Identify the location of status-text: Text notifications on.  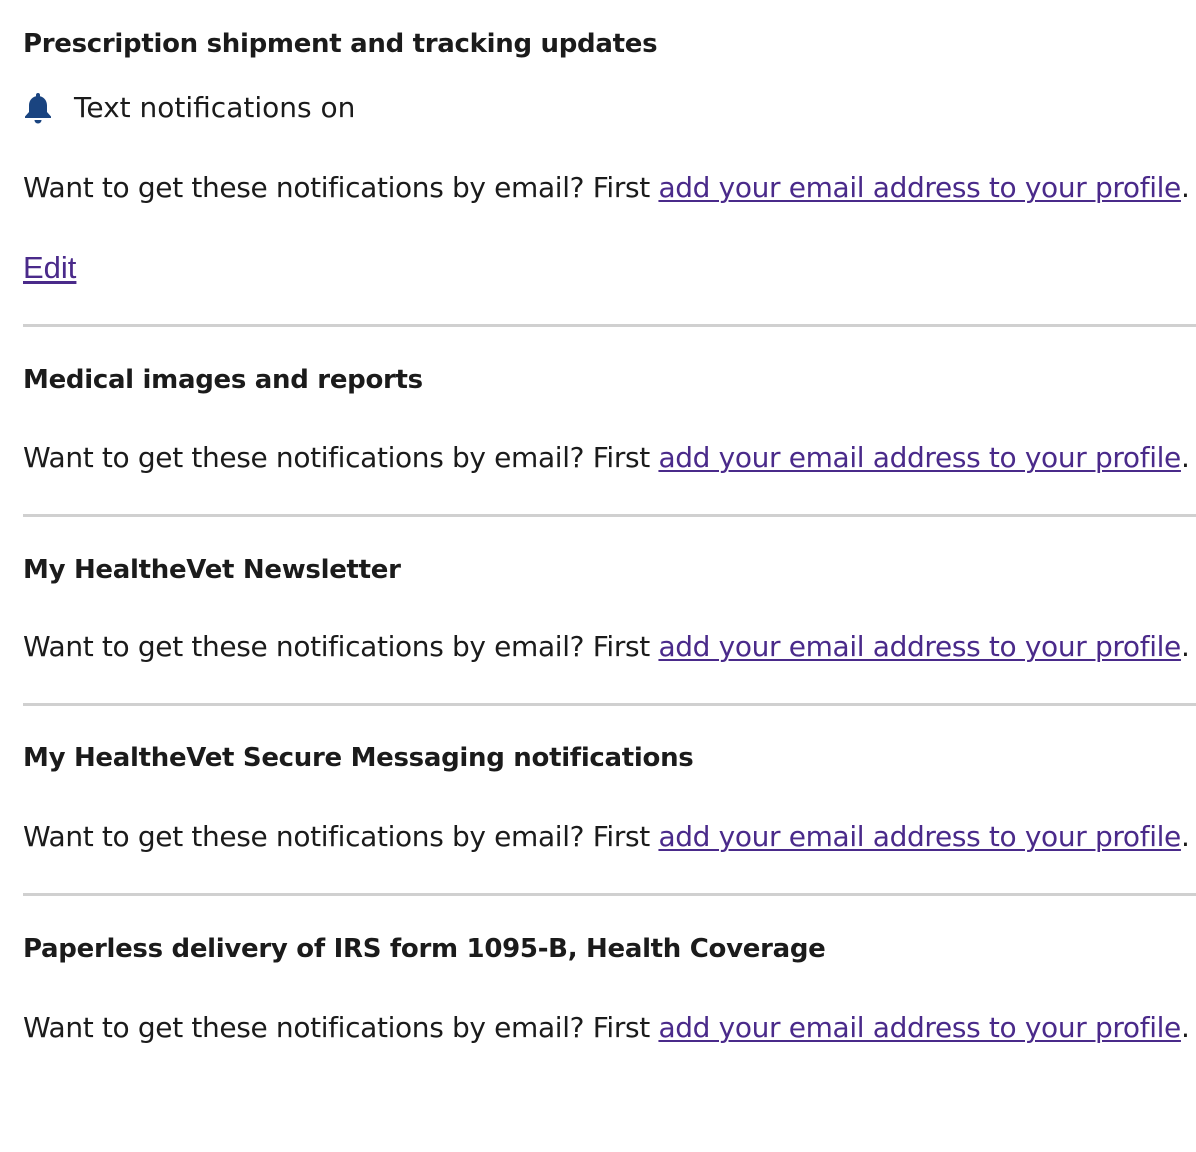
(215, 107).